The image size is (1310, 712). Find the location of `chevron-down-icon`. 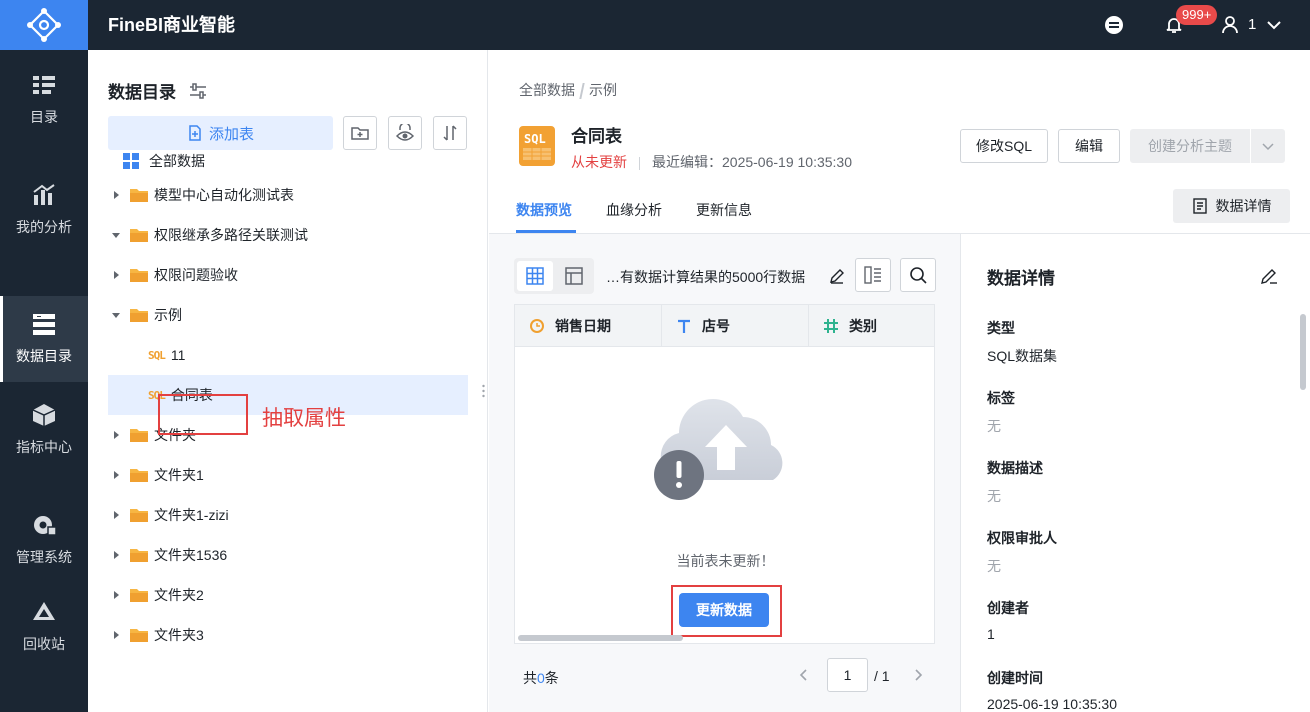

chevron-down-icon is located at coordinates (1274, 25).